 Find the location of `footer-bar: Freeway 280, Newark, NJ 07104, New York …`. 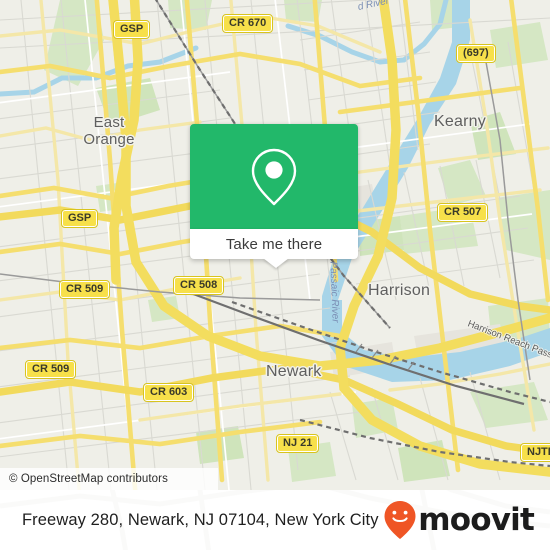

footer-bar: Freeway 280, Newark, NJ 07104, New York … is located at coordinates (275, 520).